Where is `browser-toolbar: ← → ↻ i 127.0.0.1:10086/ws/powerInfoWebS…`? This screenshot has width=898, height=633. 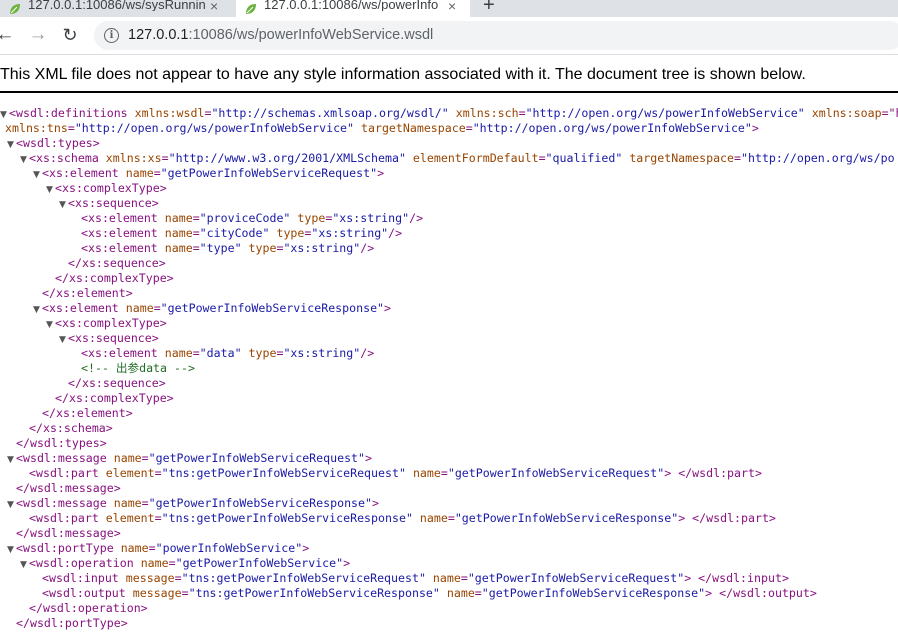 browser-toolbar: ← → ↻ i 127.0.0.1:10086/ws/powerInfoWebS… is located at coordinates (449, 35).